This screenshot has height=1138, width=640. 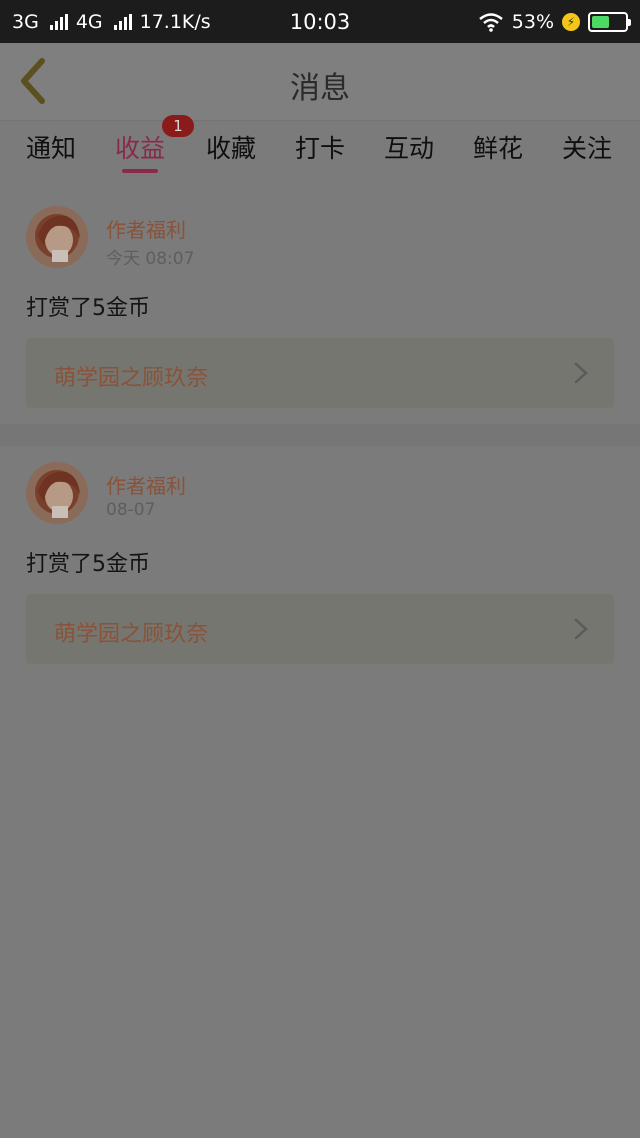 I want to click on network-label-2: 4G, so click(x=89, y=21).